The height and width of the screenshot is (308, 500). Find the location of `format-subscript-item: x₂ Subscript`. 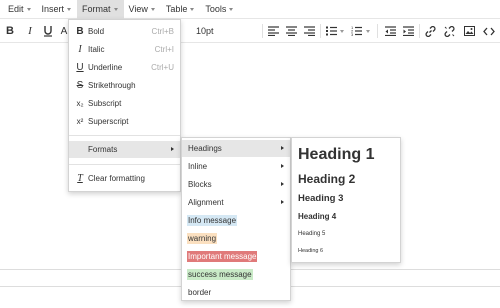

format-subscript-item: x₂ Subscript is located at coordinates (124, 103).